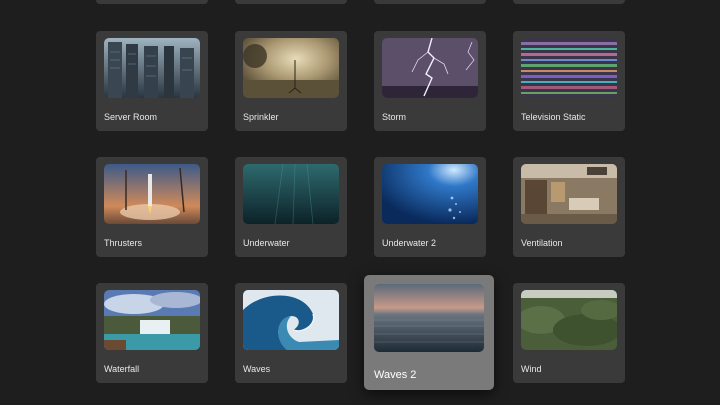 The image size is (720, 405). Describe the element at coordinates (131, 117) in the screenshot. I see `card-label: Server Room` at that location.